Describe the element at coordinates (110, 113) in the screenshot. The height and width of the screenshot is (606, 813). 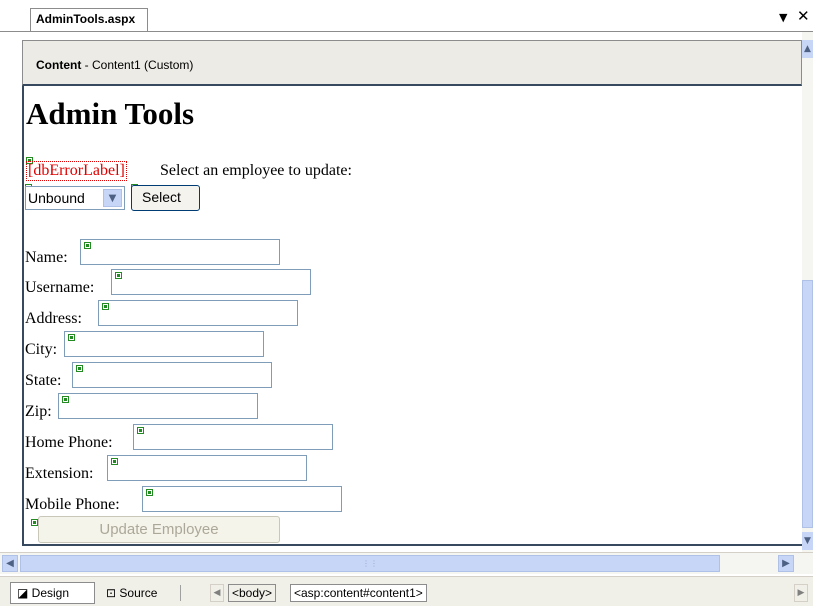
I see `page-heading: Admin Tools` at that location.